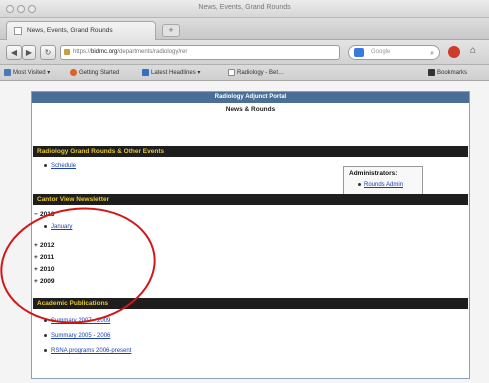 The height and width of the screenshot is (383, 489). What do you see at coordinates (48, 52) in the screenshot?
I see `reload-button: ↻` at bounding box center [48, 52].